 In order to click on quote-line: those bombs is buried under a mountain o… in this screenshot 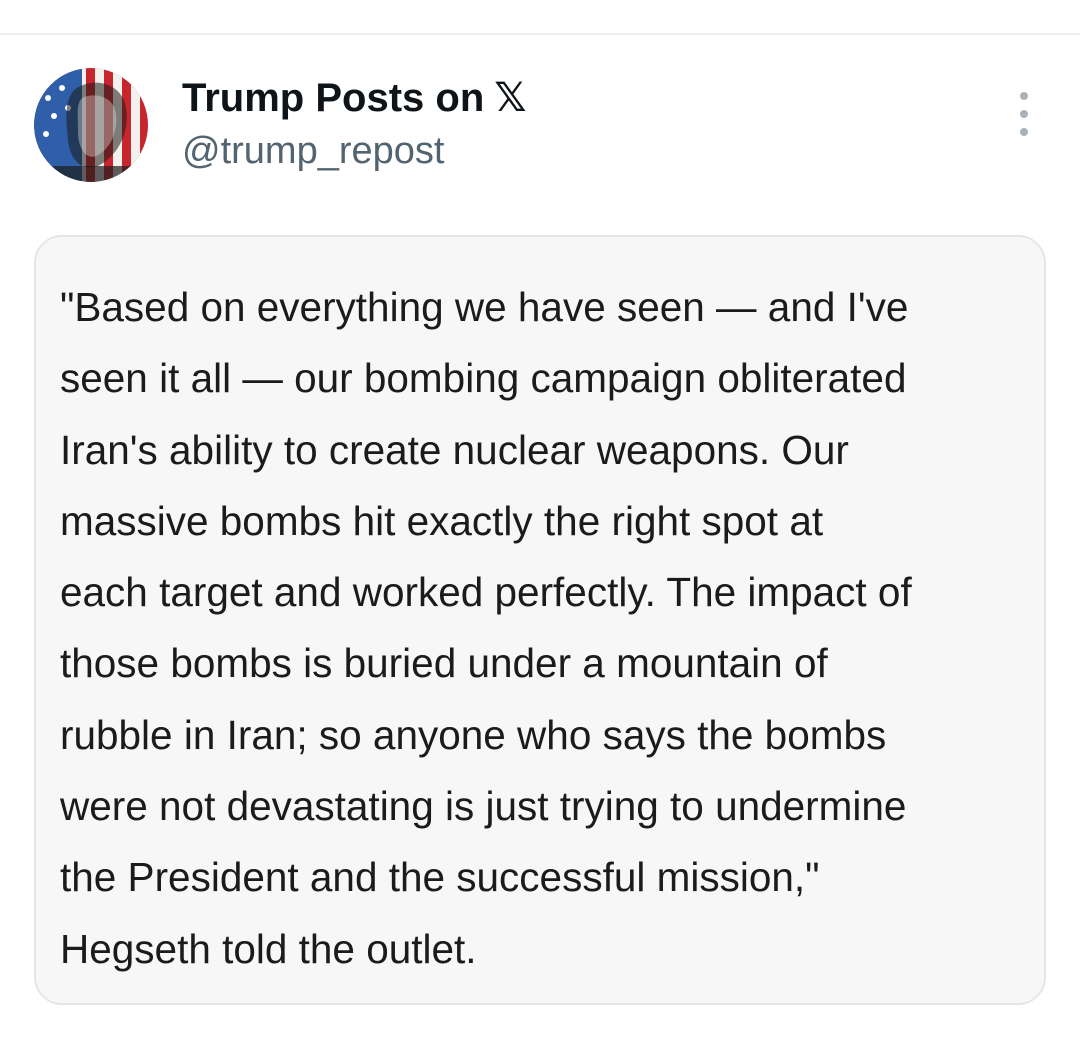, I will do `click(444, 663)`.